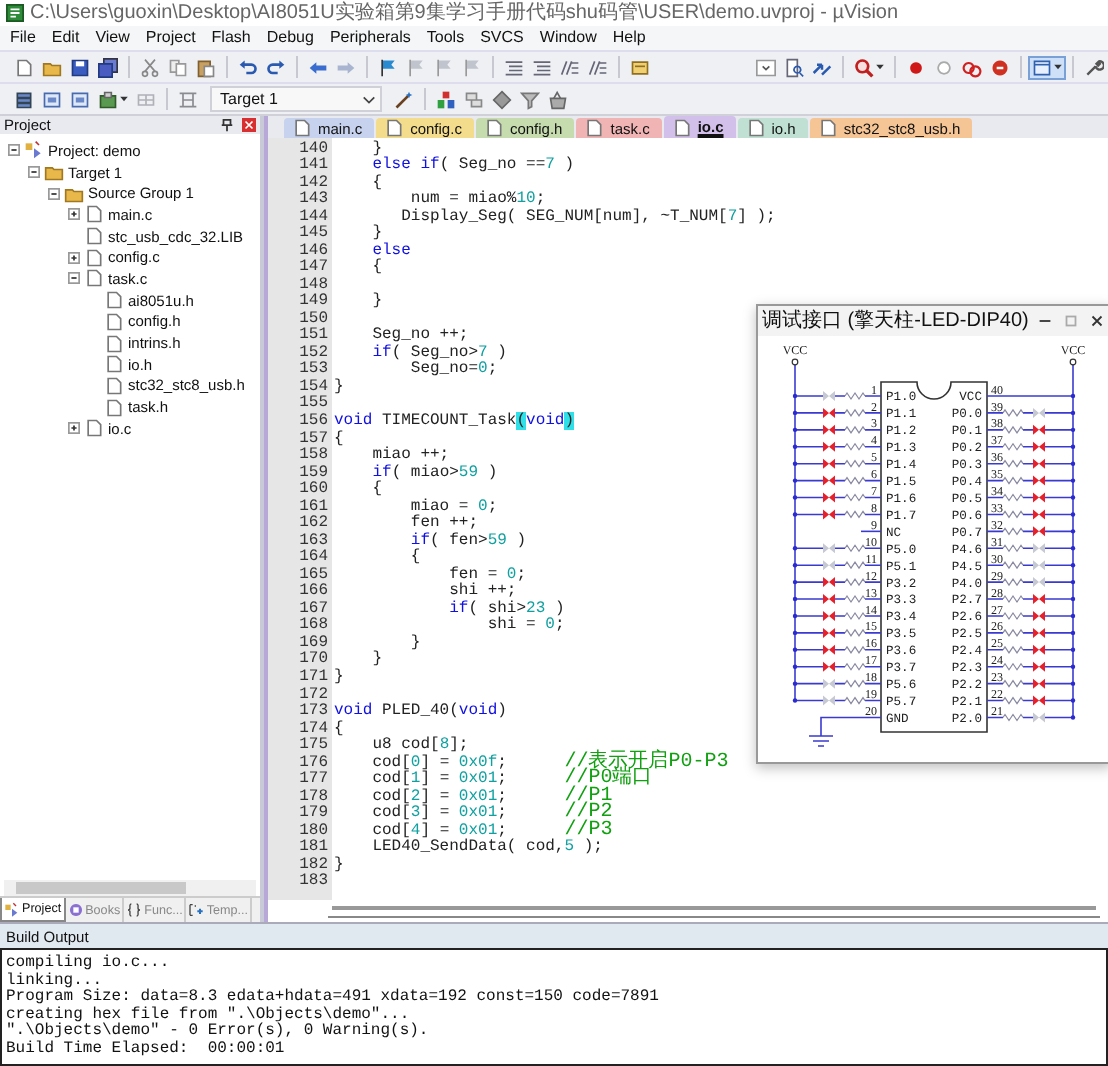 This screenshot has height=1066, width=1108. I want to click on clipboard-icon, so click(206, 67).